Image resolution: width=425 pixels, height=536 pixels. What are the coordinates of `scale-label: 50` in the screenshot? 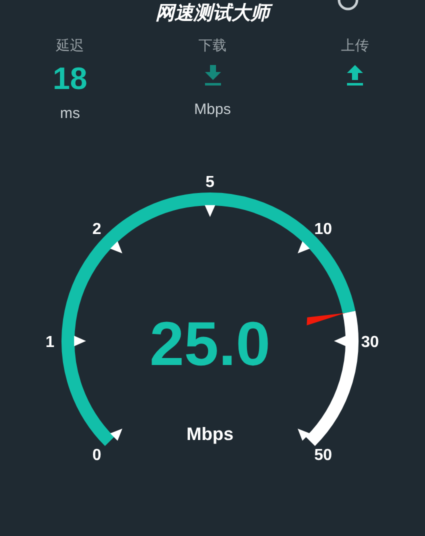 It's located at (323, 455).